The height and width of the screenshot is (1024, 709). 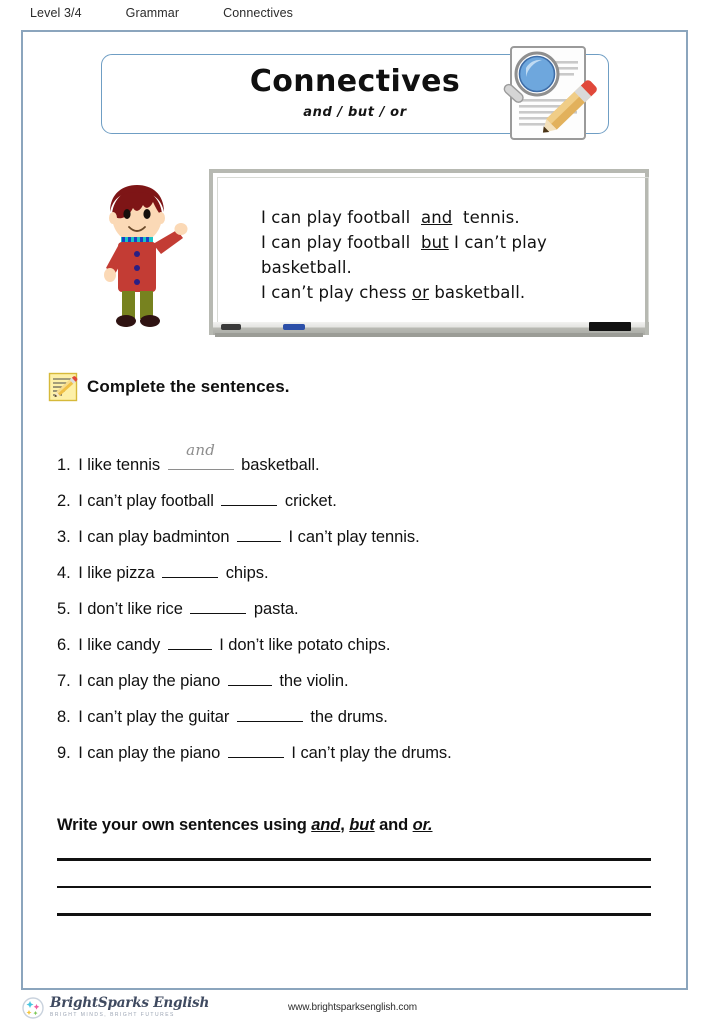 I want to click on question-number: 6., so click(x=64, y=645).